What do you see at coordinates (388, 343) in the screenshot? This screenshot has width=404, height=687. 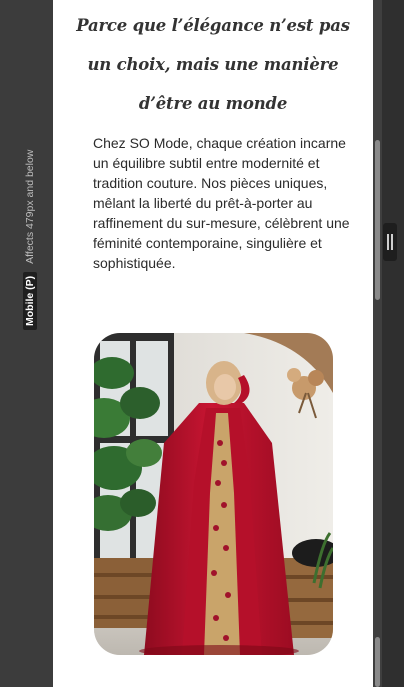 I see `editor-right-panel` at bounding box center [388, 343].